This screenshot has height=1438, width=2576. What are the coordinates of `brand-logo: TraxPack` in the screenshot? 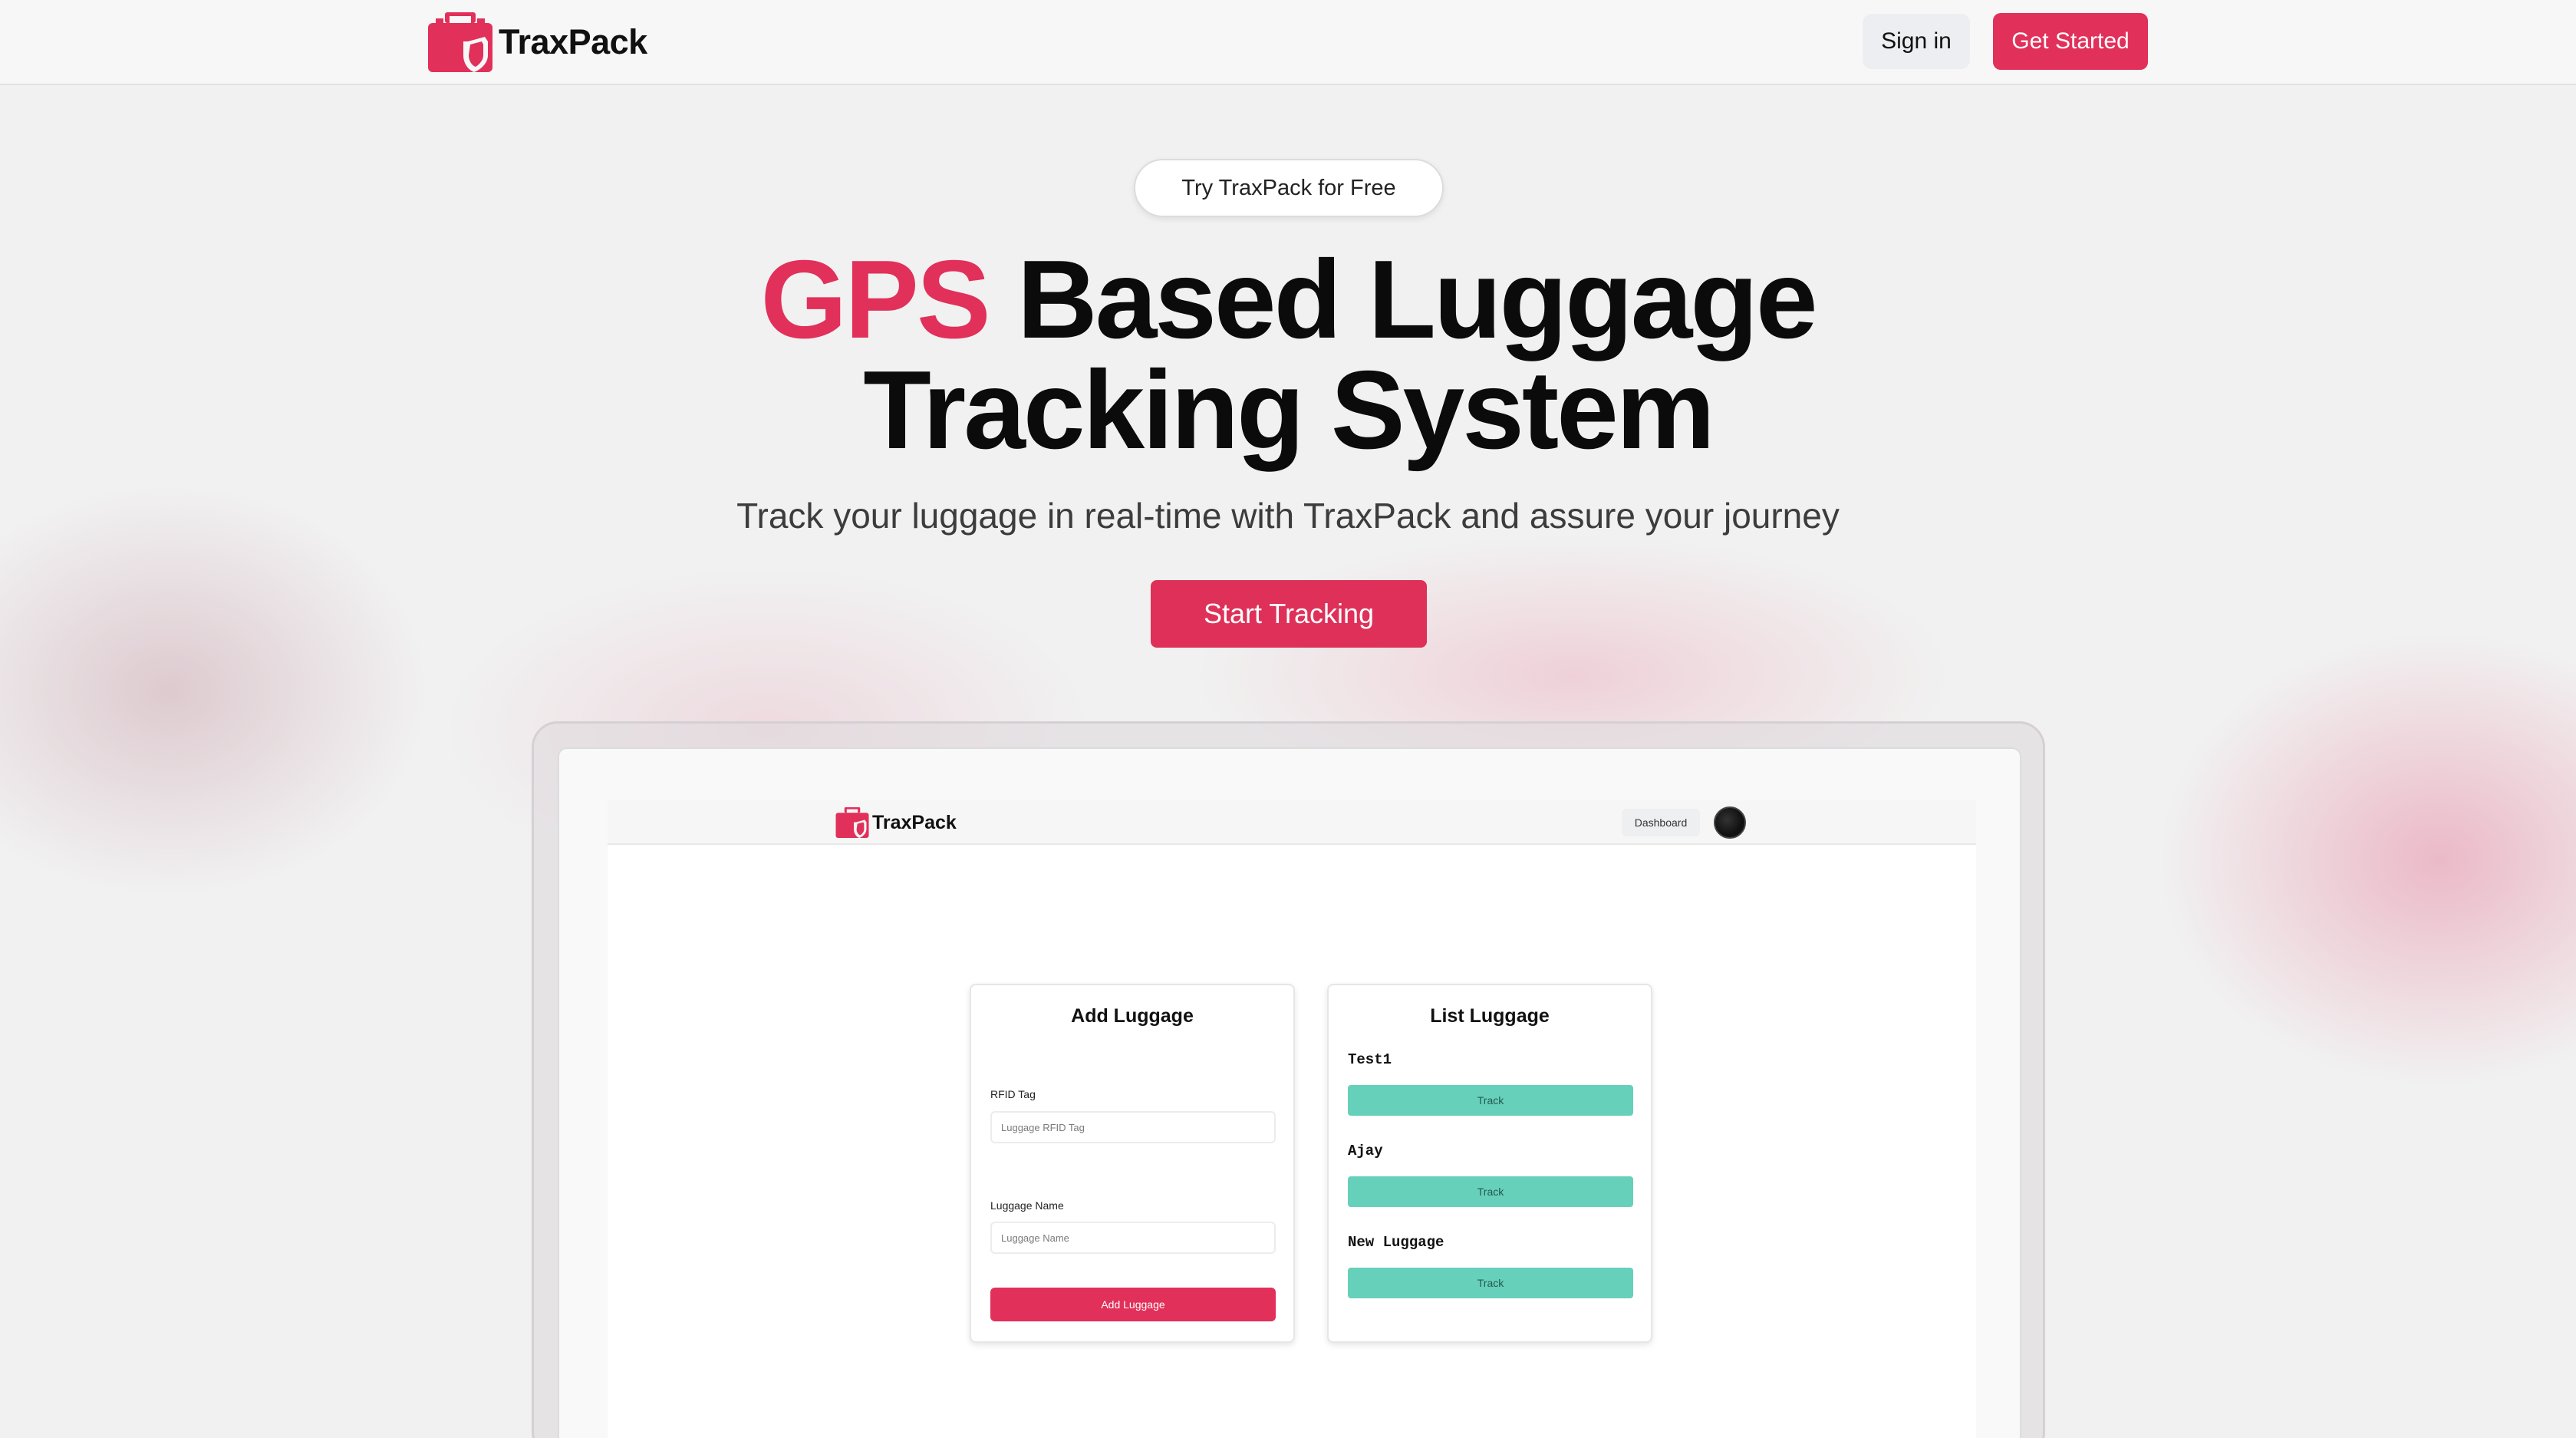 It's located at (537, 42).